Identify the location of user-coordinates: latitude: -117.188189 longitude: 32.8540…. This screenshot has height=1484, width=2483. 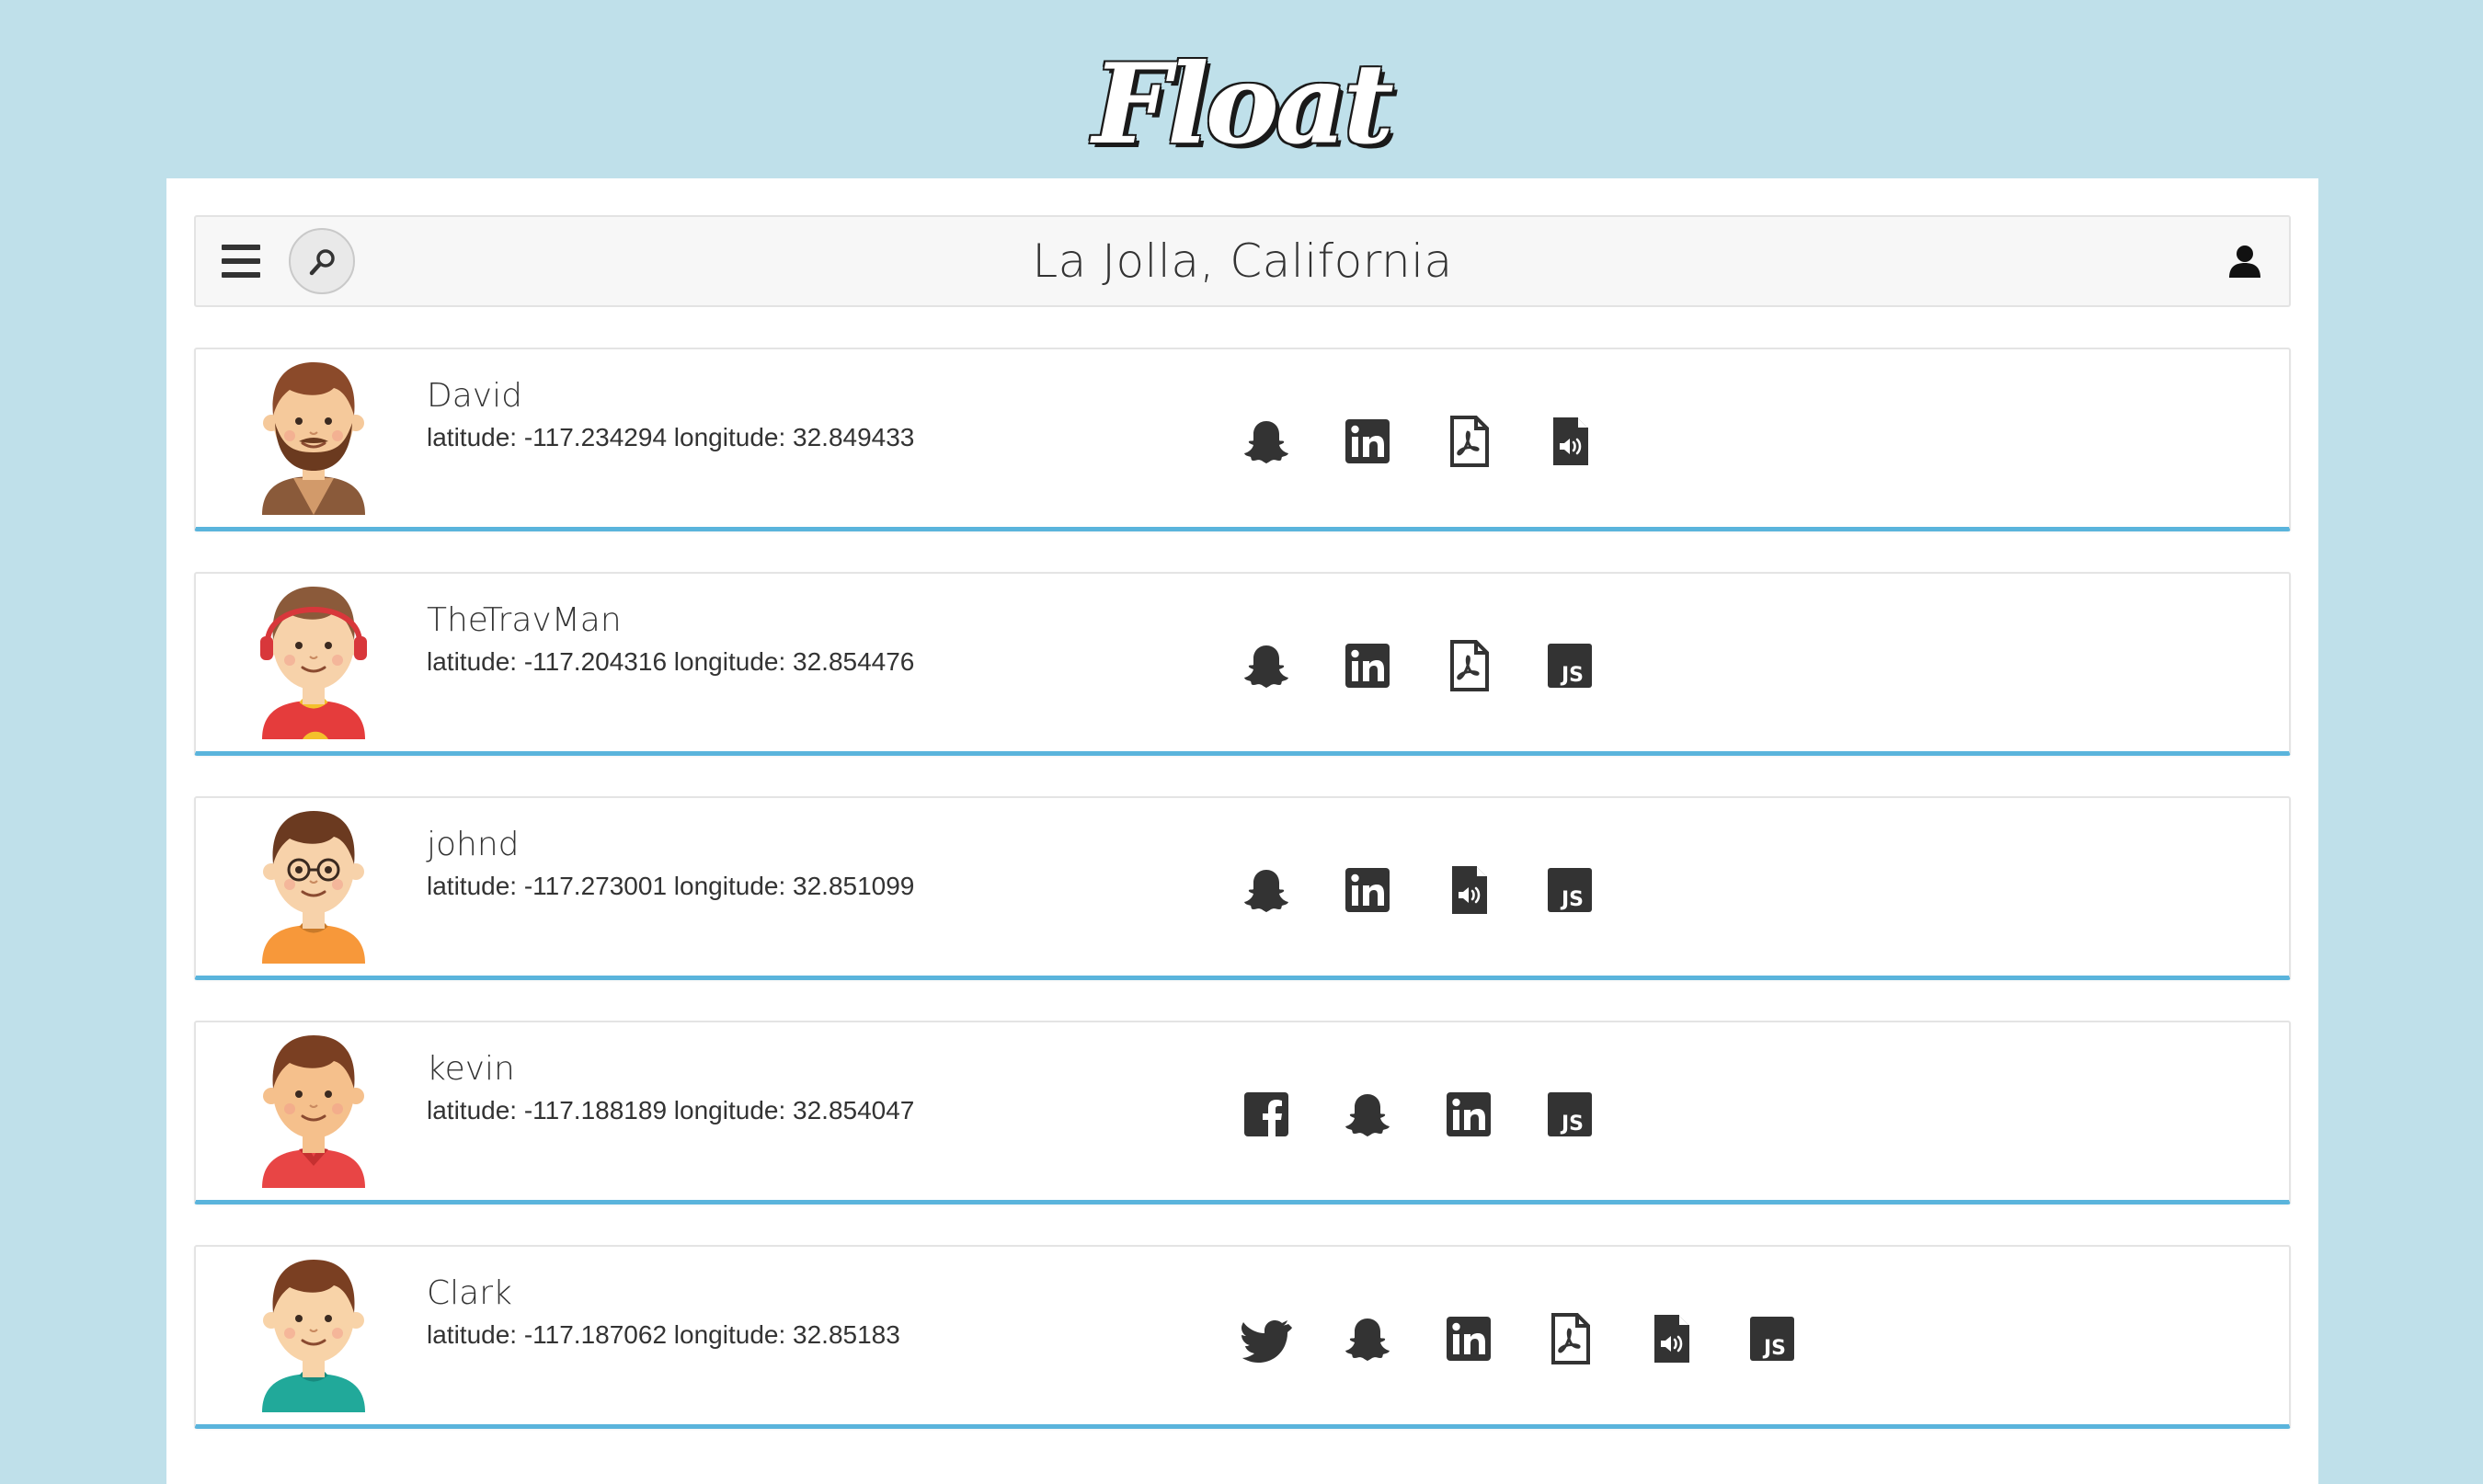
(671, 1110).